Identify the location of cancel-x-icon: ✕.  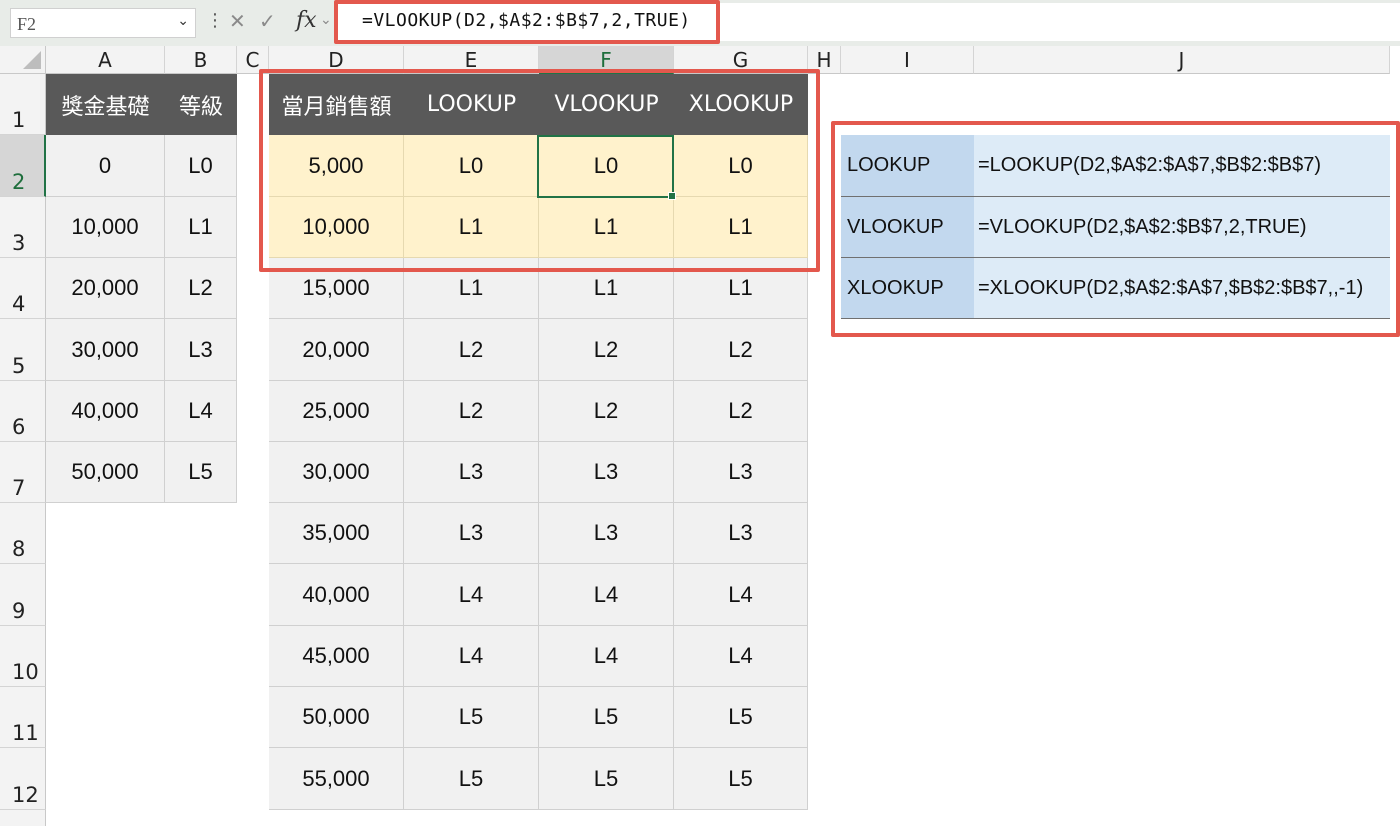
(237, 21).